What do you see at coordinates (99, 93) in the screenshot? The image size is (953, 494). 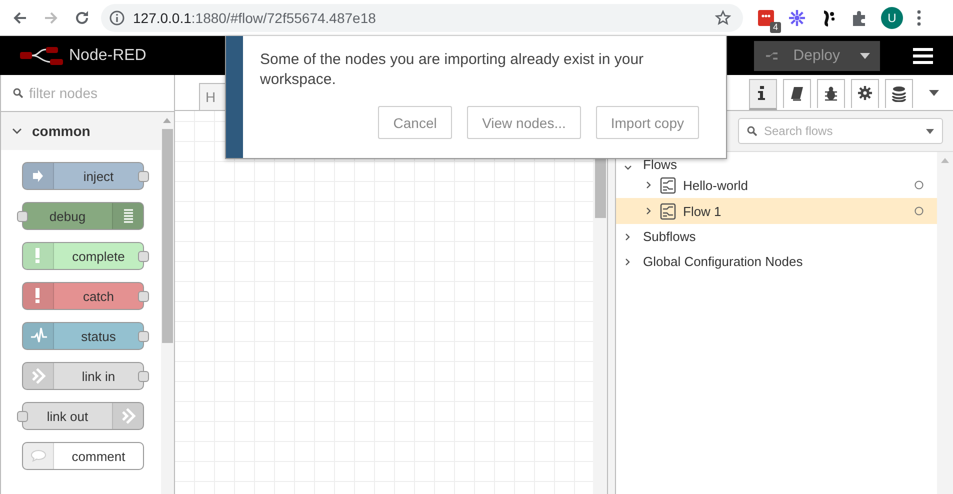 I see `filter-field: filter nodes` at bounding box center [99, 93].